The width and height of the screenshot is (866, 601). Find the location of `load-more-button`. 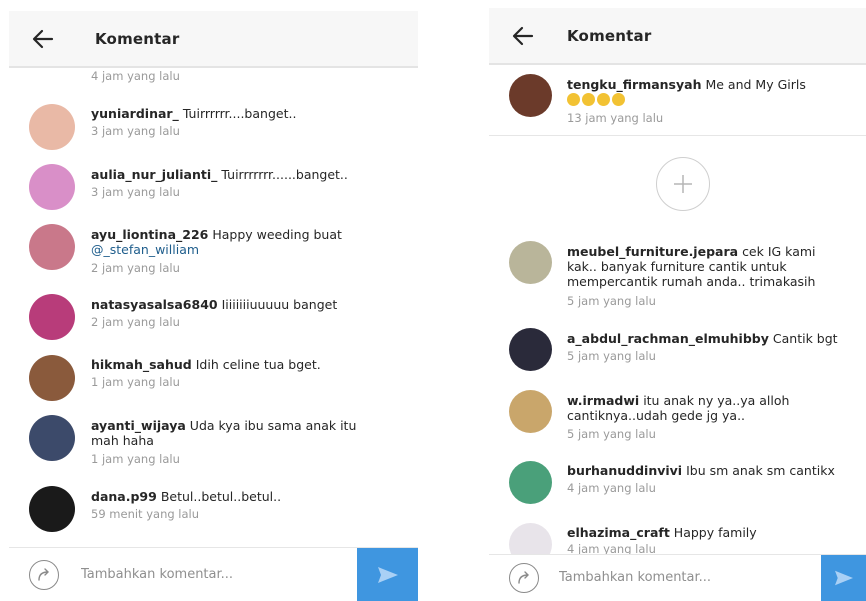

load-more-button is located at coordinates (683, 184).